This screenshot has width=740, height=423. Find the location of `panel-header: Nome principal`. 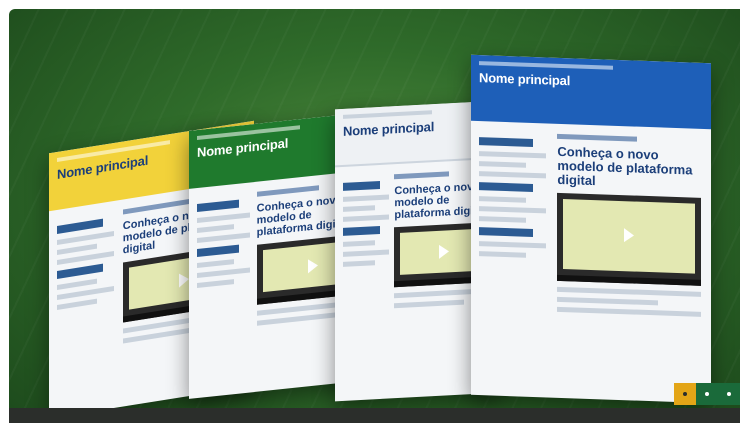

panel-header: Nome principal is located at coordinates (591, 92).